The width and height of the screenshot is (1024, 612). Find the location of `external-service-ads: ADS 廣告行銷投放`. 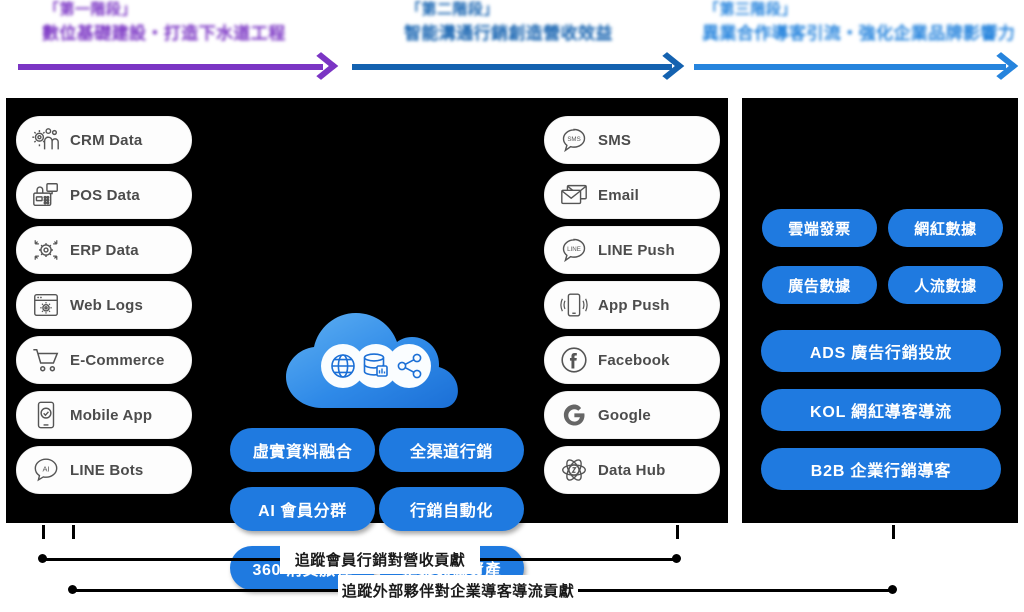

external-service-ads: ADS 廣告行銷投放 is located at coordinates (881, 351).